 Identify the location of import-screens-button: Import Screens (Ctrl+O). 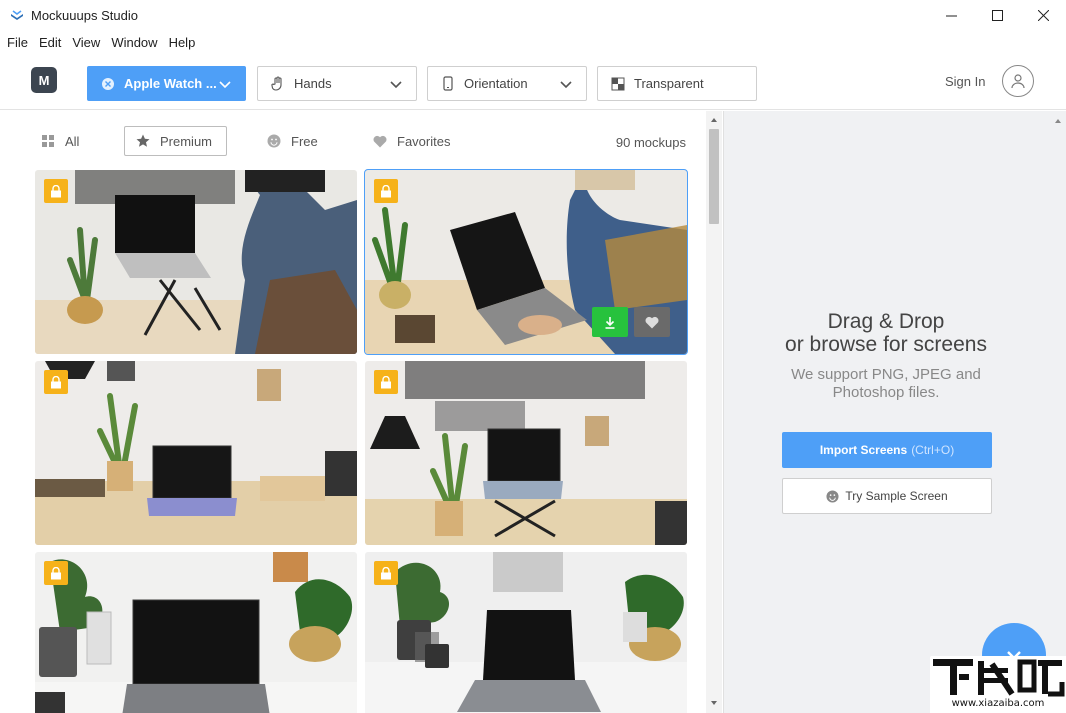
(887, 450).